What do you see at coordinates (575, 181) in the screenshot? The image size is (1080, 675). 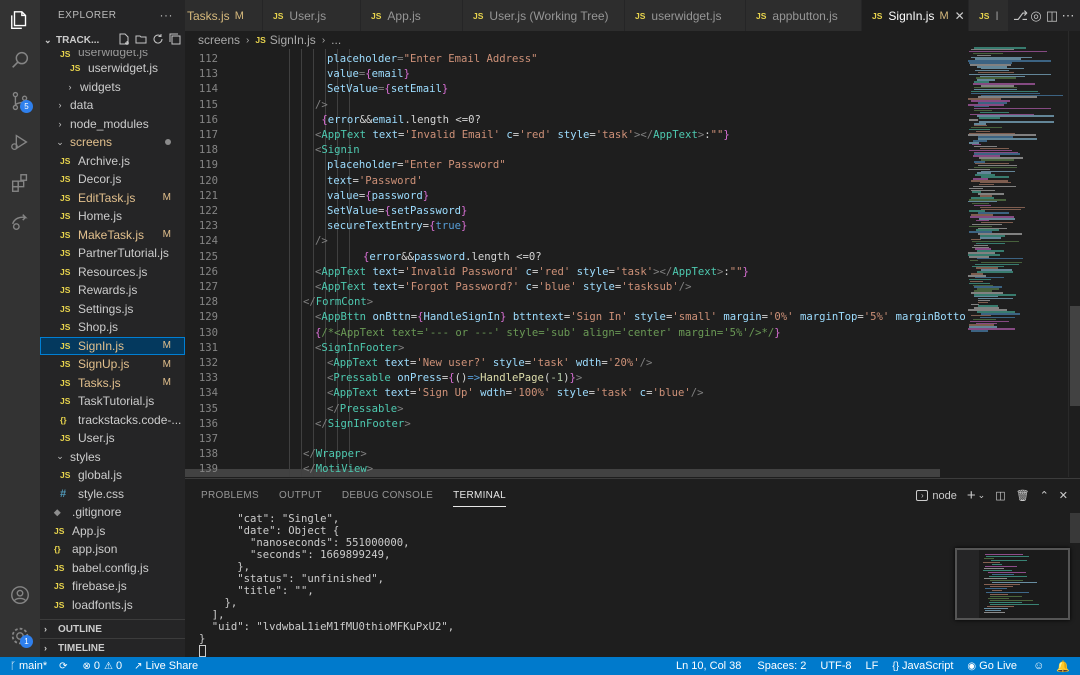 I see `code-line: 120 text='Password'` at bounding box center [575, 181].